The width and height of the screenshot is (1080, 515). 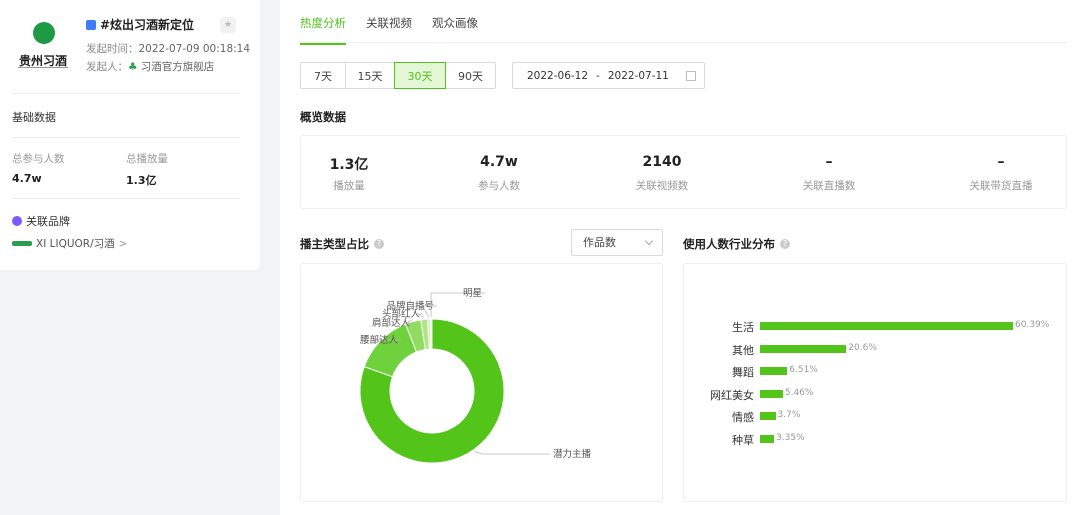 What do you see at coordinates (43, 46) in the screenshot?
I see `brand-logo: 贵州习酒` at bounding box center [43, 46].